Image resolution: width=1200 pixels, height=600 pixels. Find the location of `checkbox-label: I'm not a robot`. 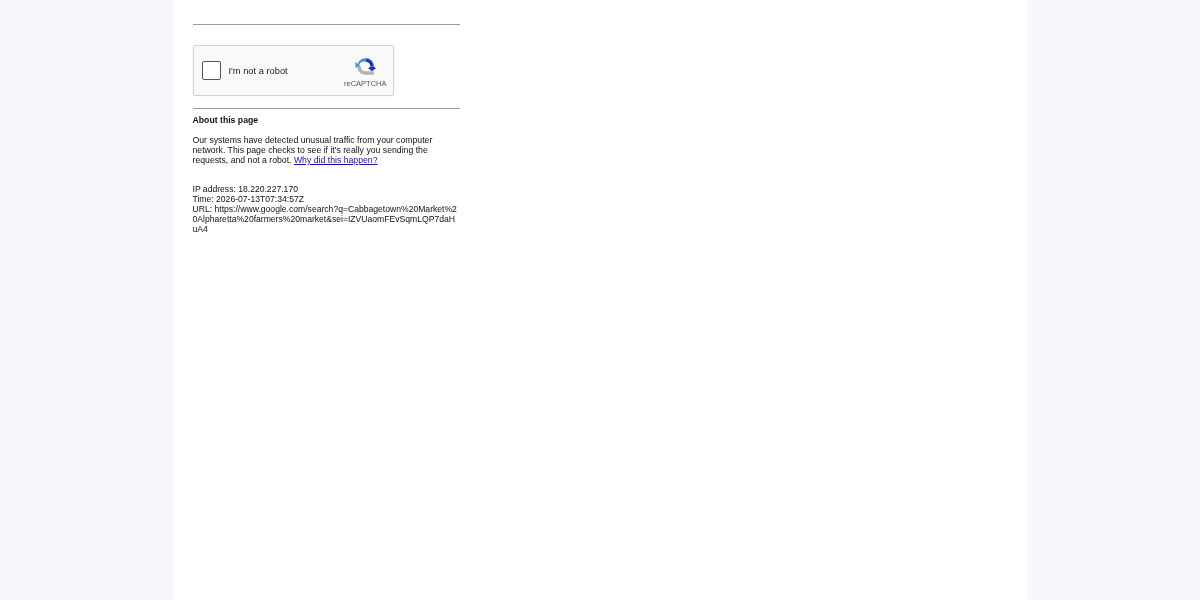

checkbox-label: I'm not a robot is located at coordinates (258, 70).